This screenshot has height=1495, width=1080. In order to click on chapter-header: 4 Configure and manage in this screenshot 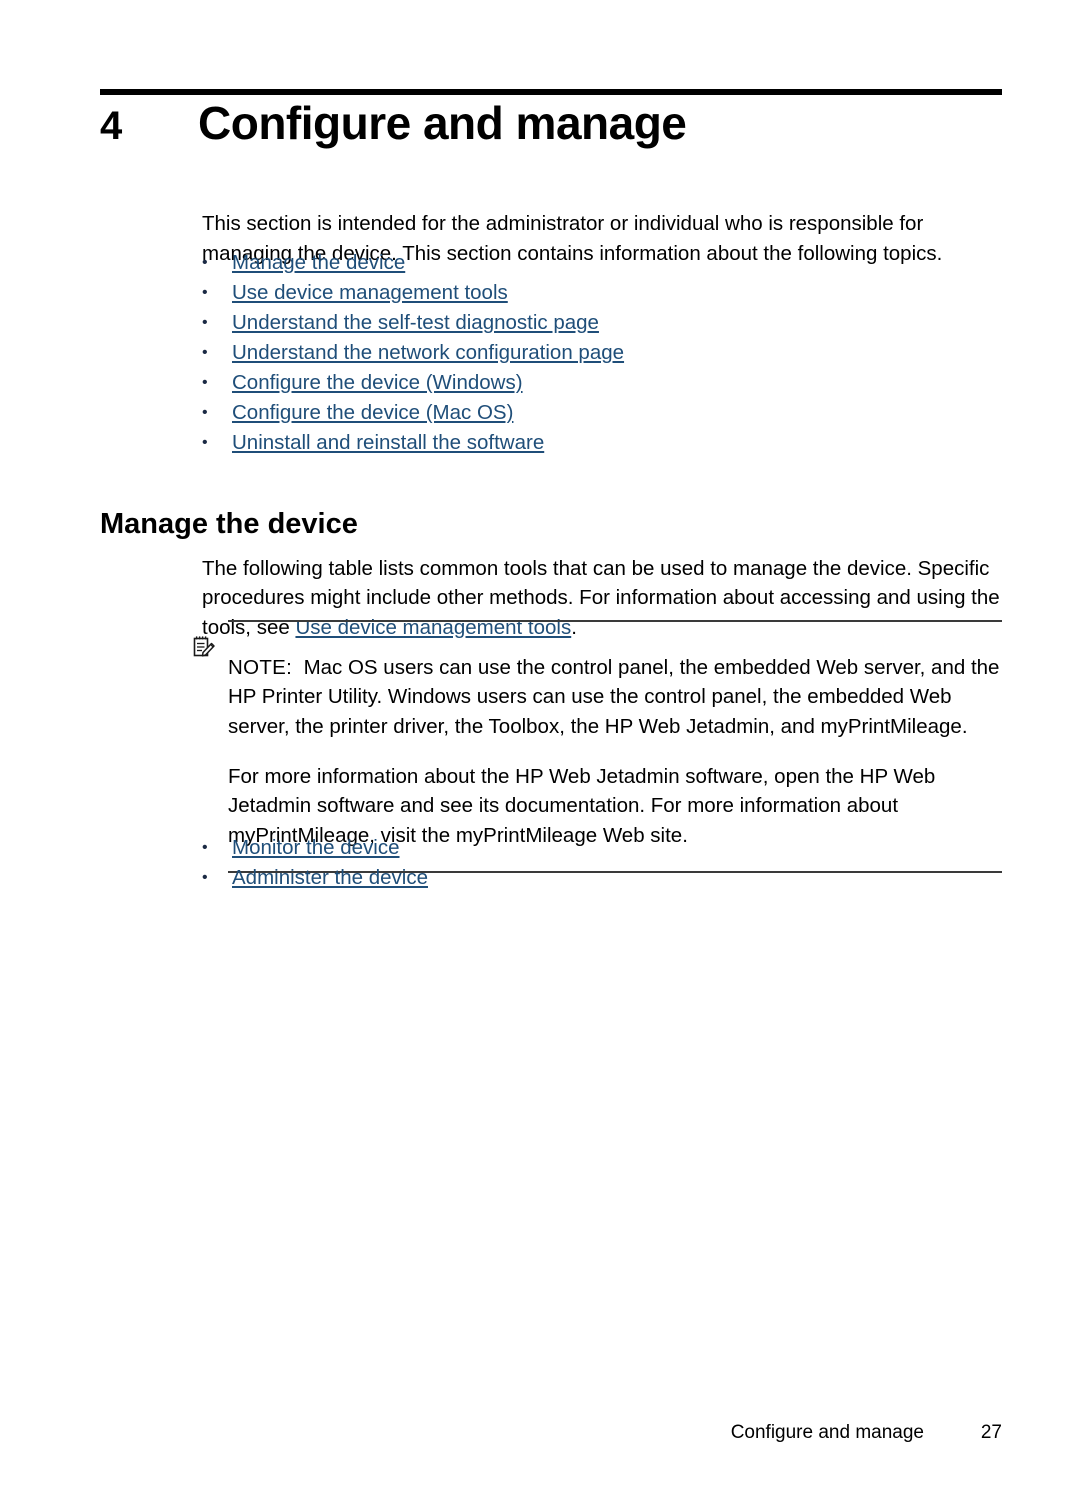, I will do `click(551, 123)`.